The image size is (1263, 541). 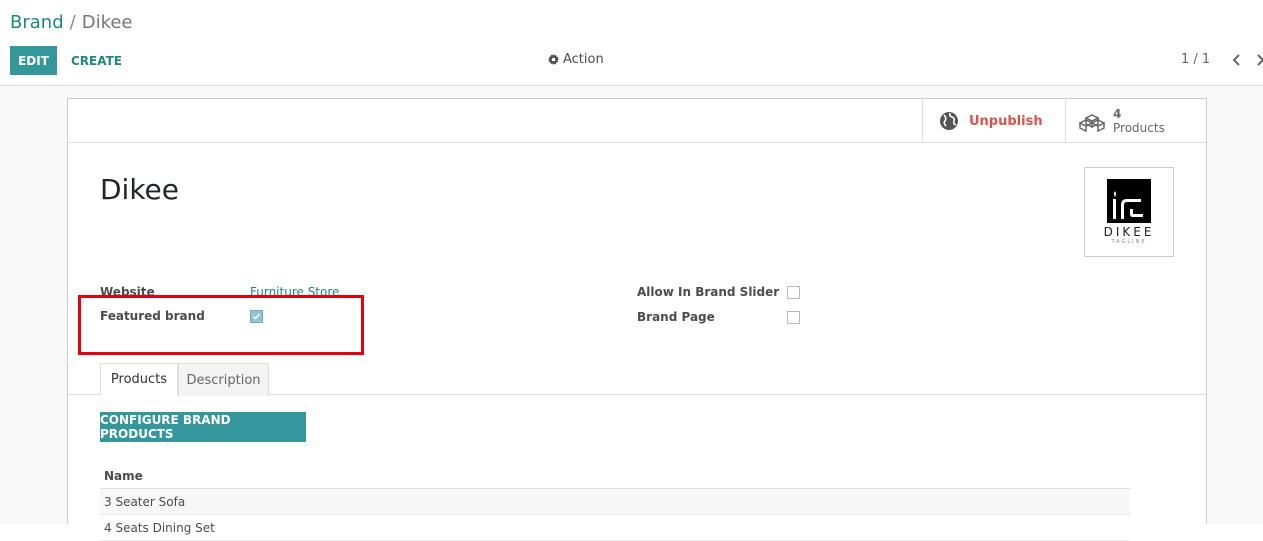 What do you see at coordinates (140, 189) in the screenshot?
I see `record-title: Dikee` at bounding box center [140, 189].